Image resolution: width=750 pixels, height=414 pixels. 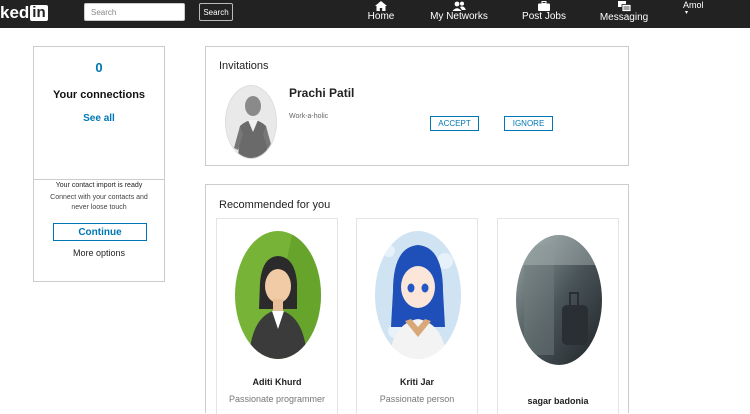 I want to click on linkedin-logo: ked in, so click(x=24, y=13).